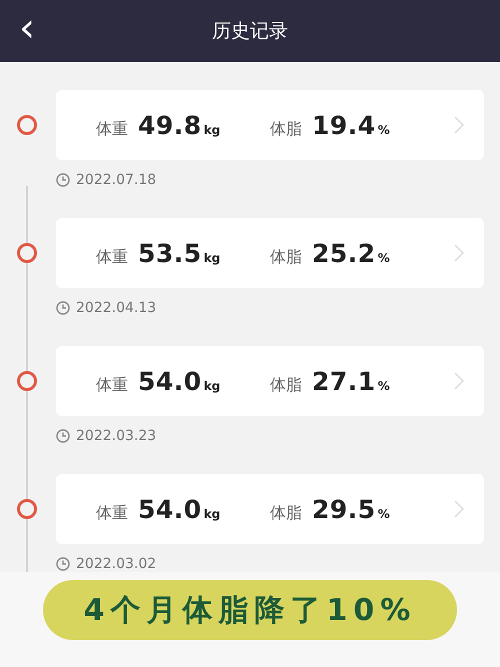  Describe the element at coordinates (116, 180) in the screenshot. I see `record-date: 2022.07.18` at that location.